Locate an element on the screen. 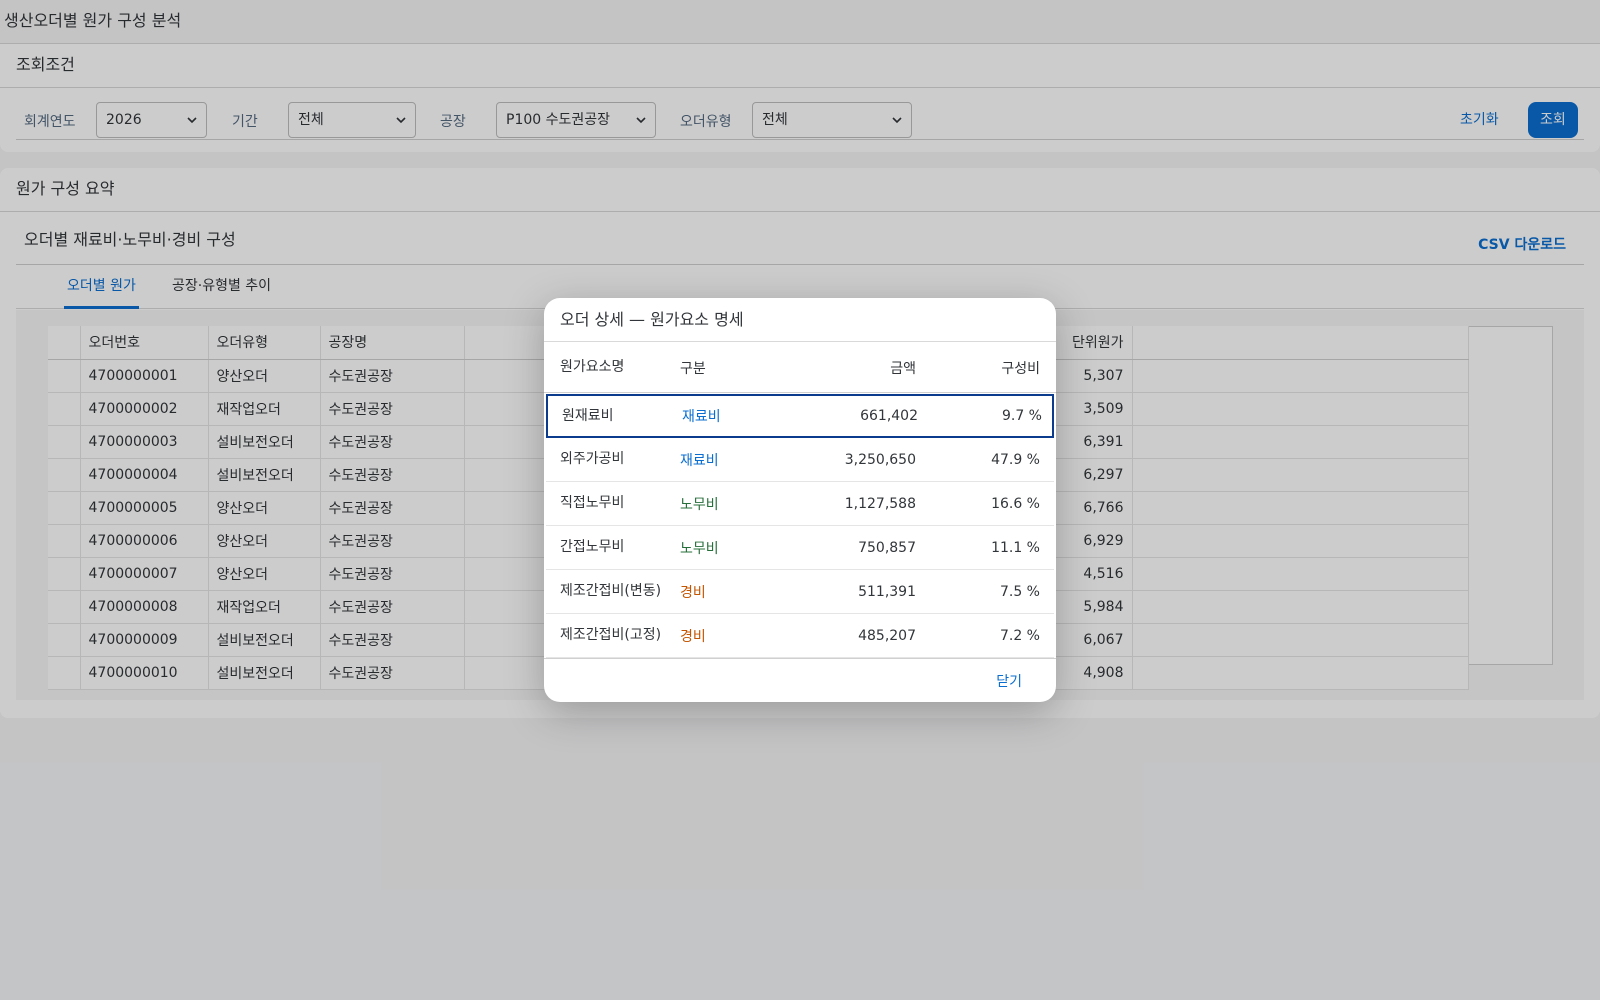 The width and height of the screenshot is (1600, 1000). dialog-row: 원재료비 재료비 661,402 9.7 % is located at coordinates (800, 416).